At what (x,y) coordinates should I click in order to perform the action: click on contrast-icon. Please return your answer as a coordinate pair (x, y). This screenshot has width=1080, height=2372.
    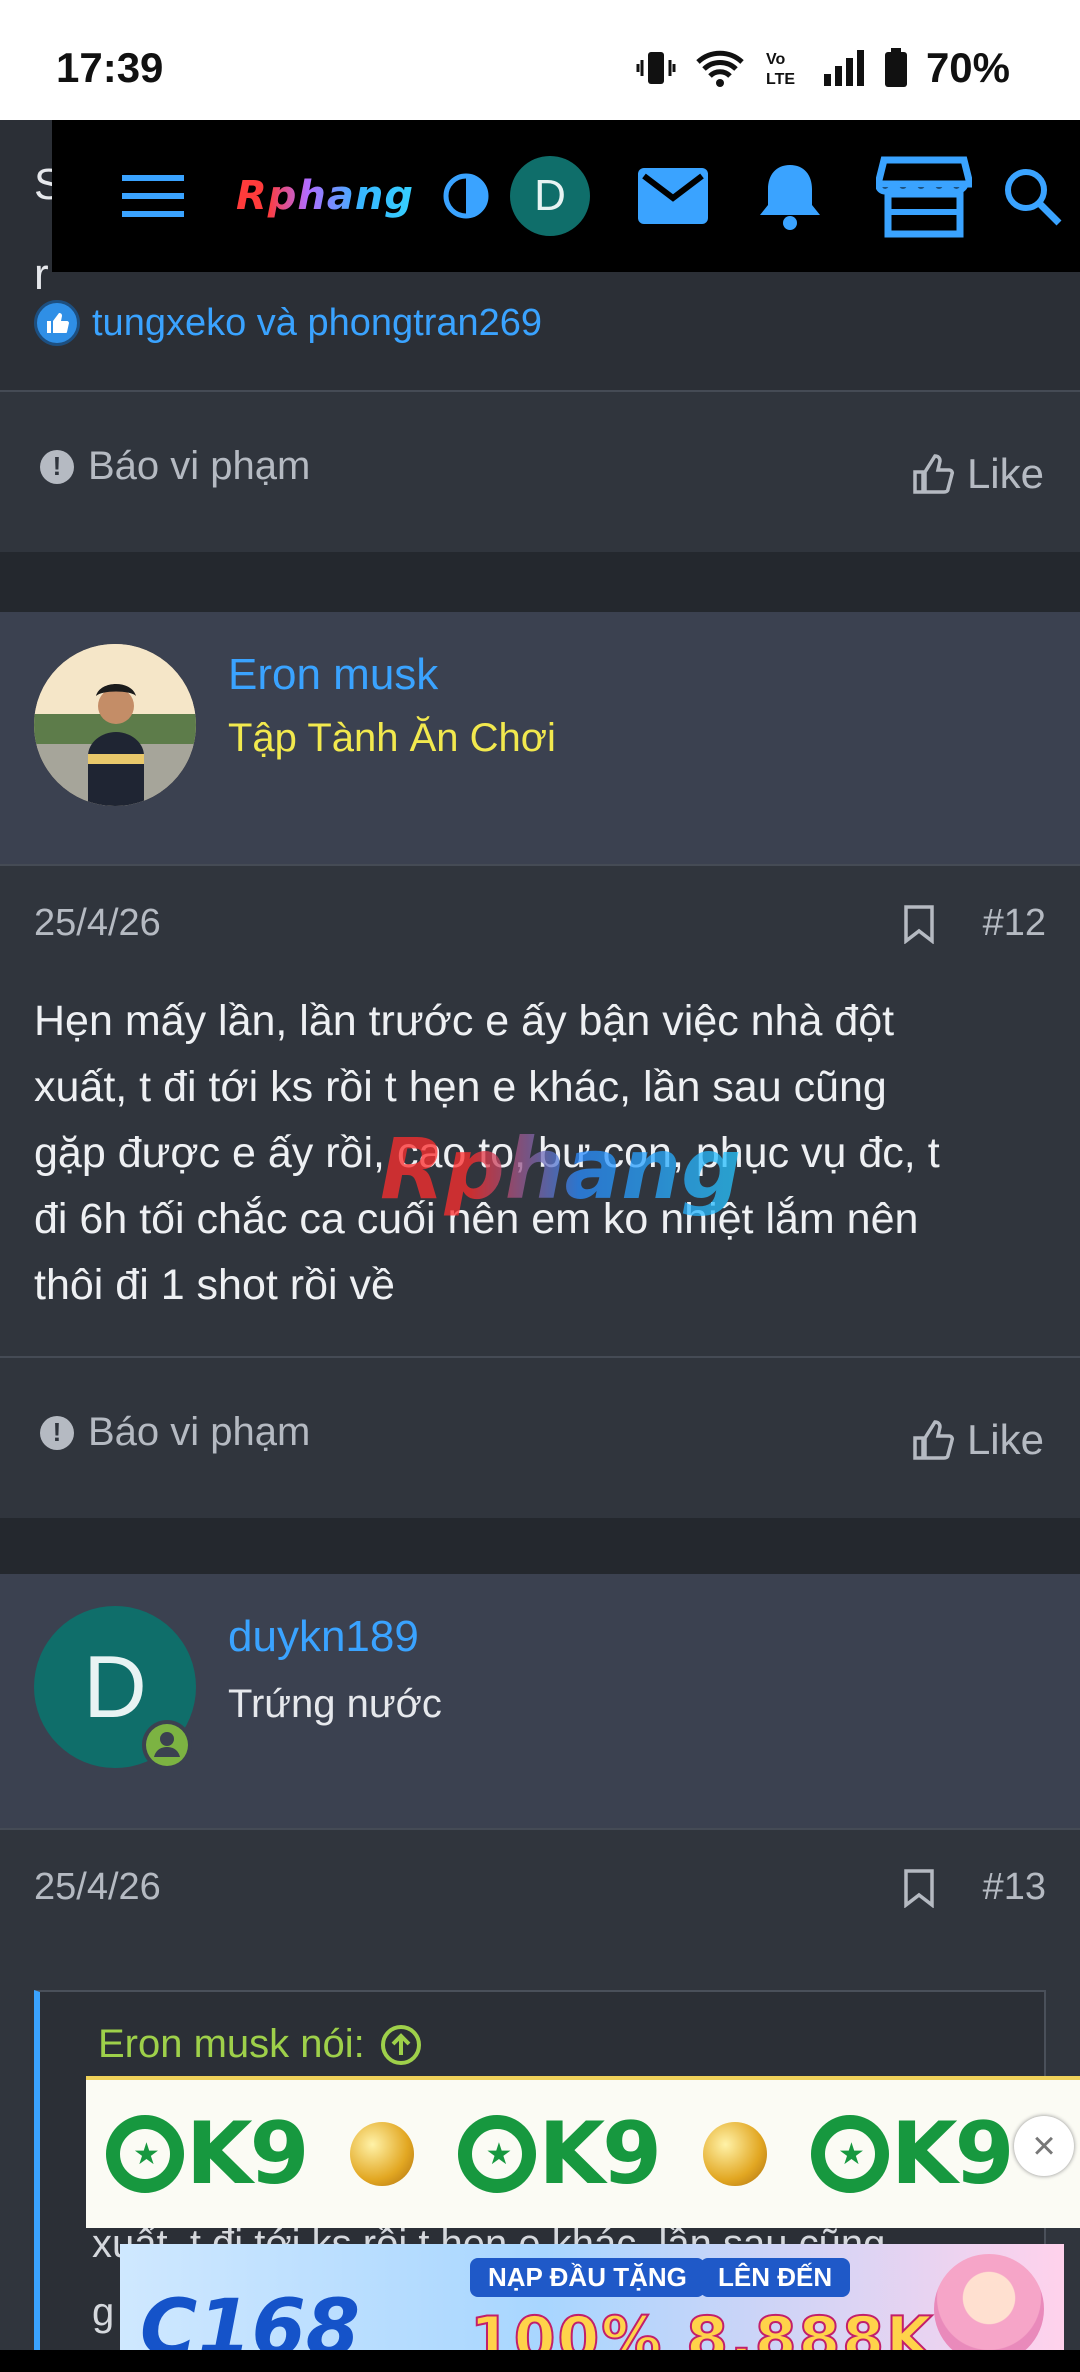
    Looking at the image, I should click on (466, 196).